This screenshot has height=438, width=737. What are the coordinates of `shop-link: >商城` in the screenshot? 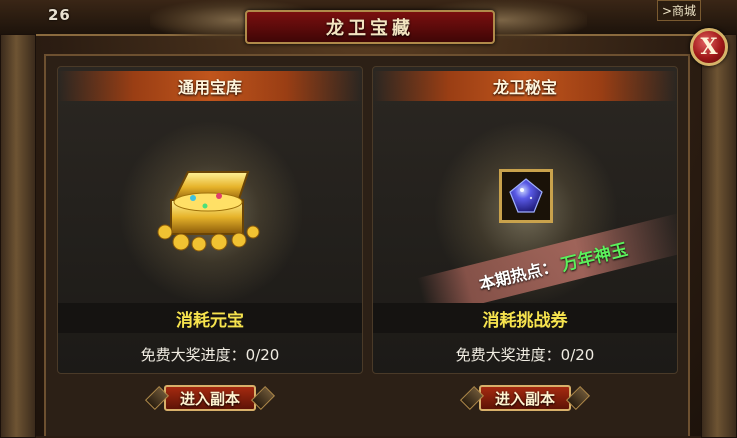 It's located at (678, 10).